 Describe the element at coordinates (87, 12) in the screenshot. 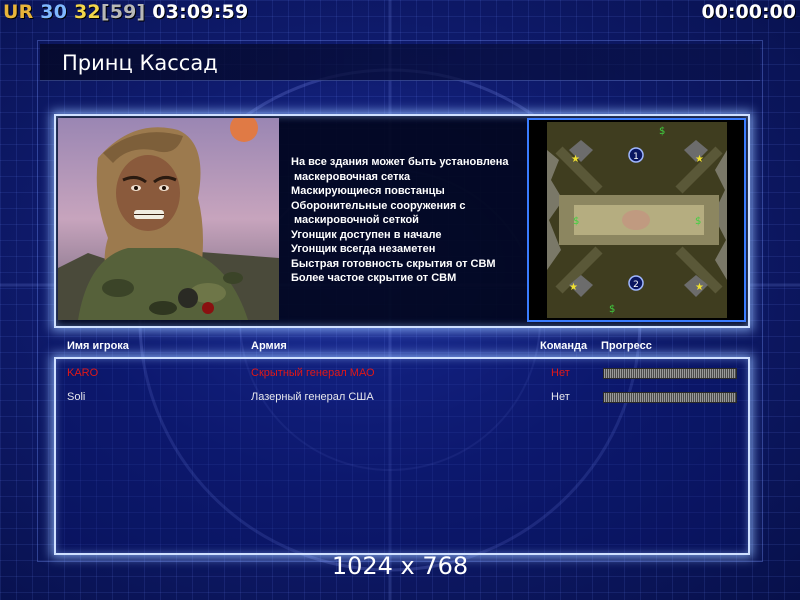

I see `hud-num2: 32` at that location.